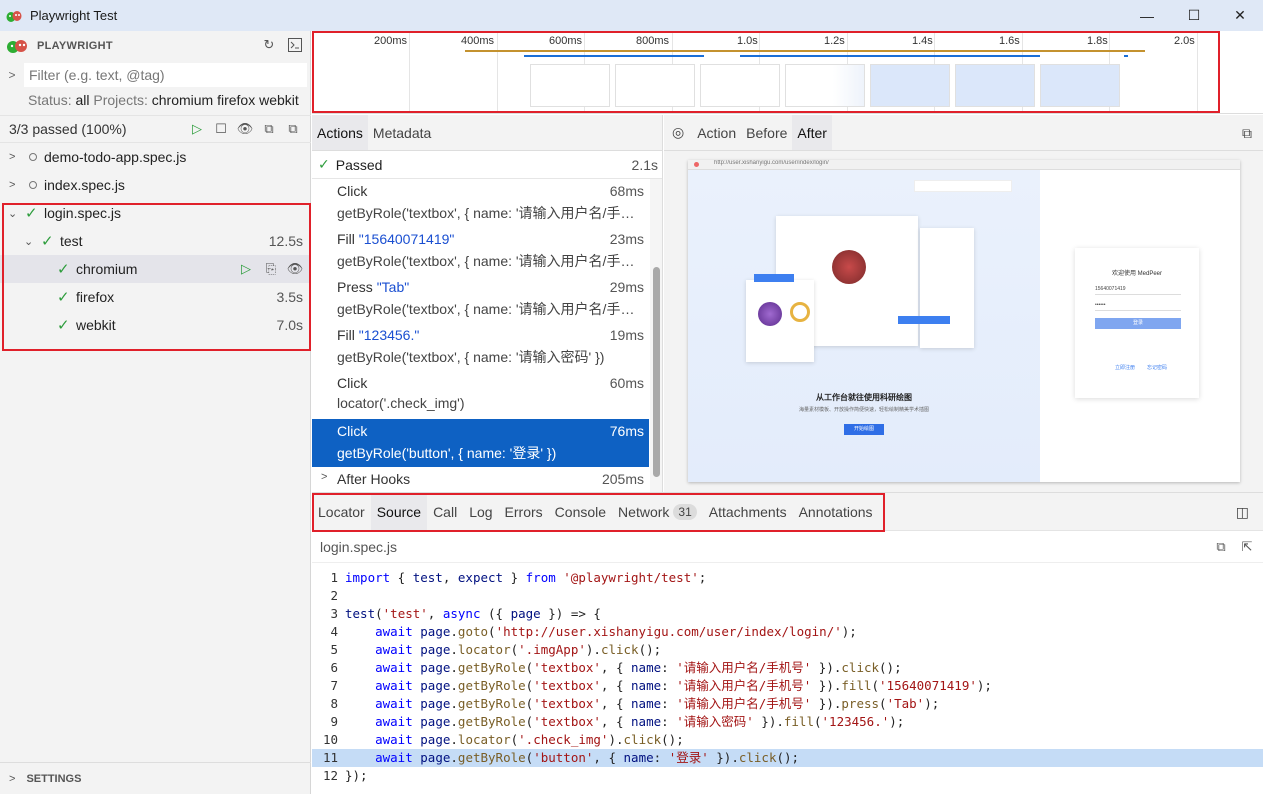 The width and height of the screenshot is (1263, 794). Describe the element at coordinates (269, 129) in the screenshot. I see `collapse-all-icon: ⧉` at that location.